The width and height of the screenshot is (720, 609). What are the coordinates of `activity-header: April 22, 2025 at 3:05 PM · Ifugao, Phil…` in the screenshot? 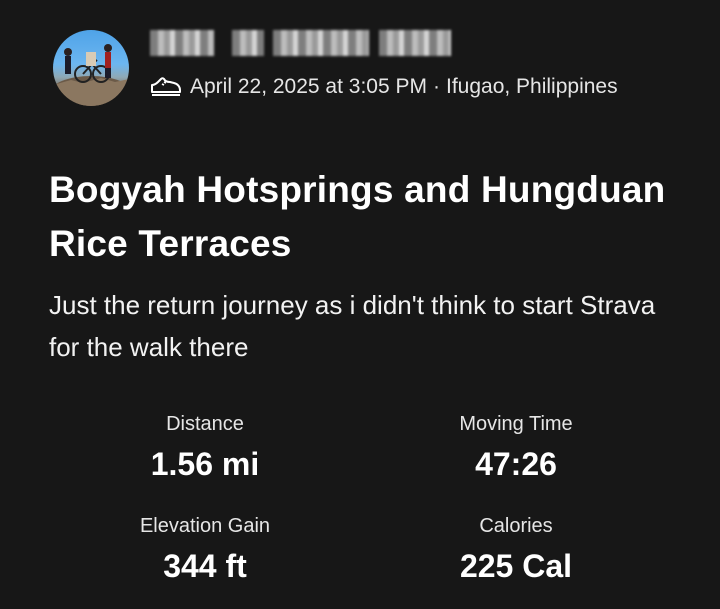 It's located at (373, 68).